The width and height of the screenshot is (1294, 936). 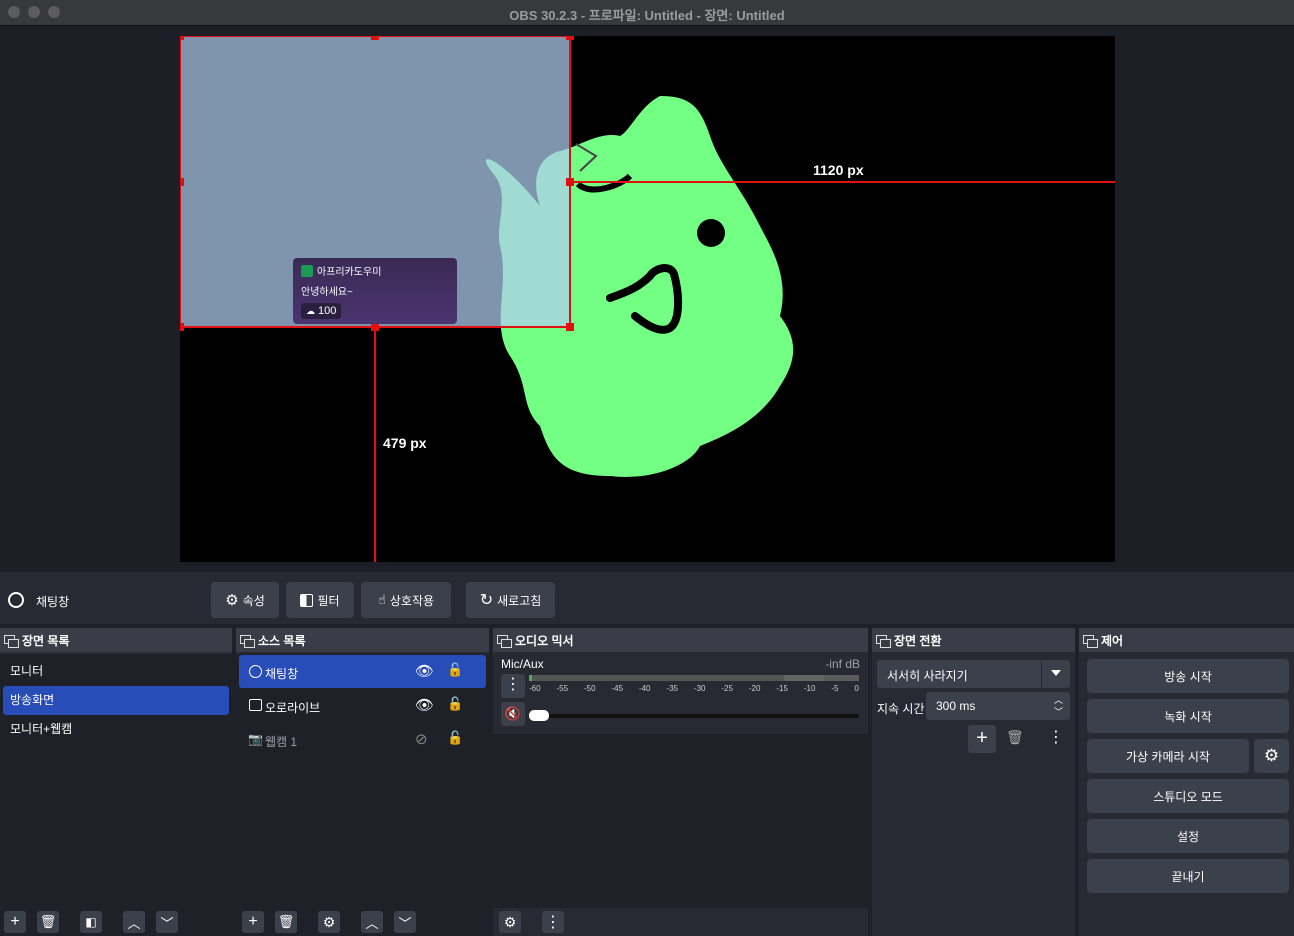 I want to click on start-virtual-camera-button: 가상 카메라 시작, so click(x=1168, y=756).